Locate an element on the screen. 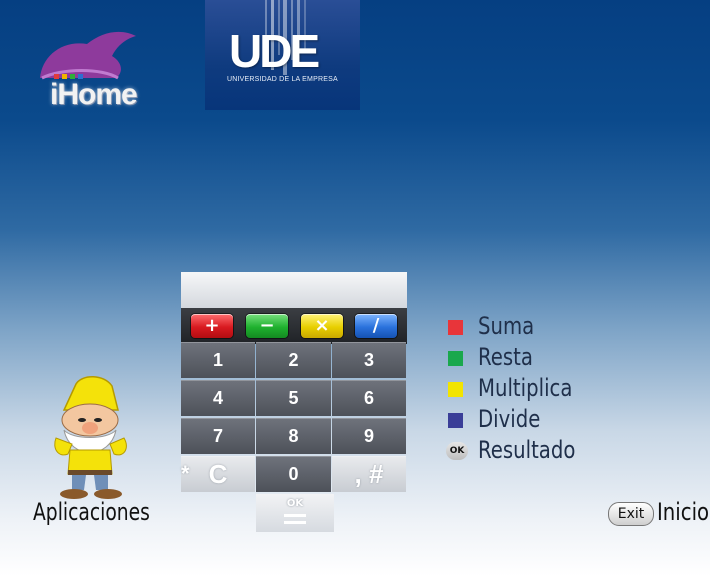 Image resolution: width=710 pixels, height=576 pixels. subtract-button: − is located at coordinates (267, 326).